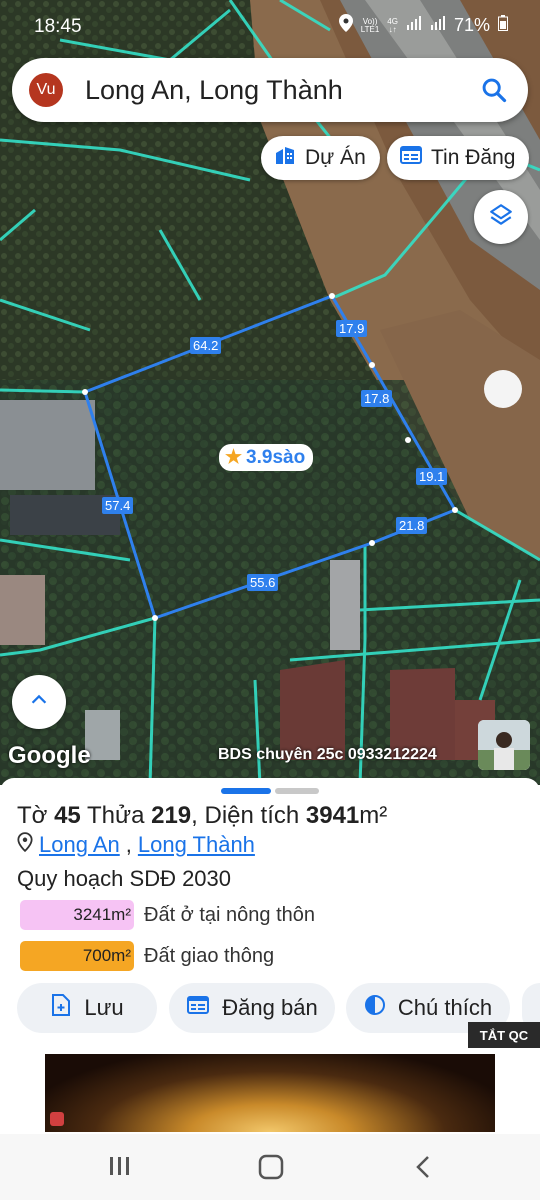 This screenshot has height=1200, width=540. I want to click on location-row: Long An, Long Thành, so click(136, 845).